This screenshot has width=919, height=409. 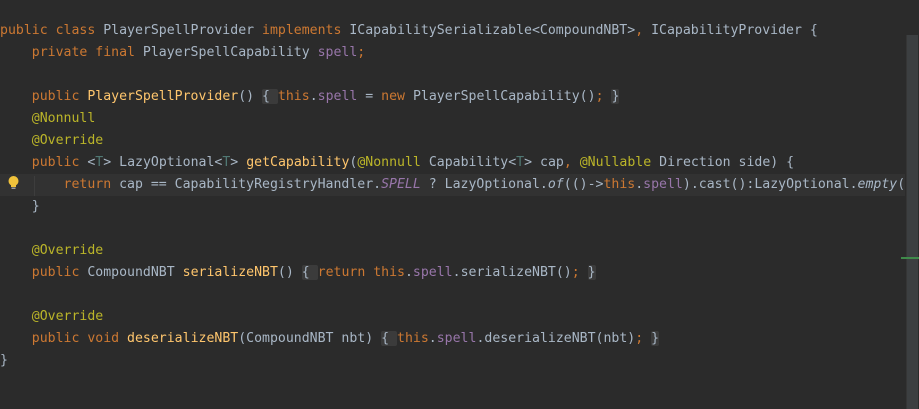 What do you see at coordinates (555, 184) in the screenshot?
I see `code-token: of` at bounding box center [555, 184].